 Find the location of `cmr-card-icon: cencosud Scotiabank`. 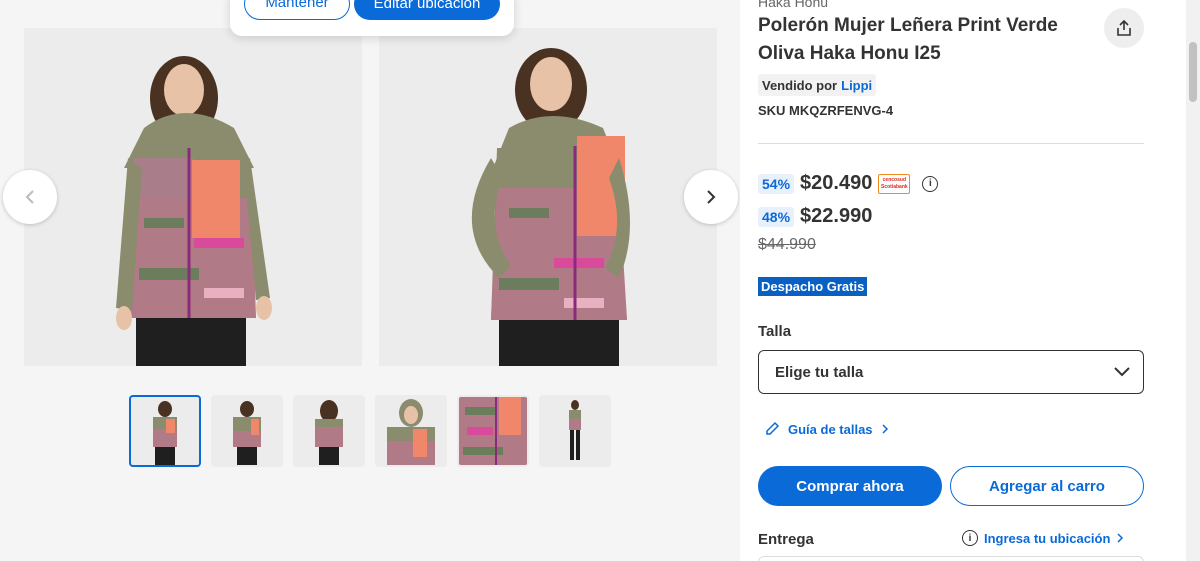

cmr-card-icon: cencosud Scotiabank is located at coordinates (894, 183).